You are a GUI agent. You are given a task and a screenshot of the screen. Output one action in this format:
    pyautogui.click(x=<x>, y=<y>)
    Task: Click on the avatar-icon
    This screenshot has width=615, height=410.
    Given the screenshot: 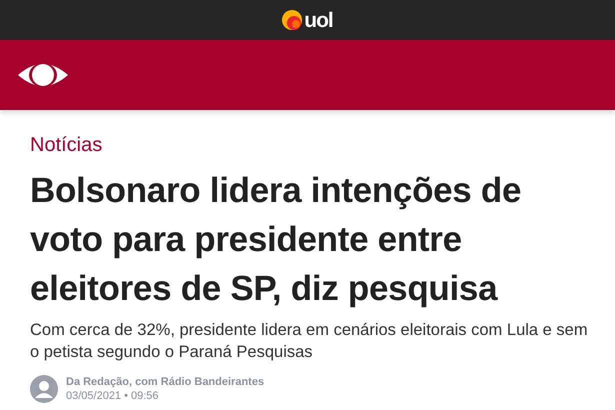 What is the action you would take?
    pyautogui.click(x=44, y=389)
    